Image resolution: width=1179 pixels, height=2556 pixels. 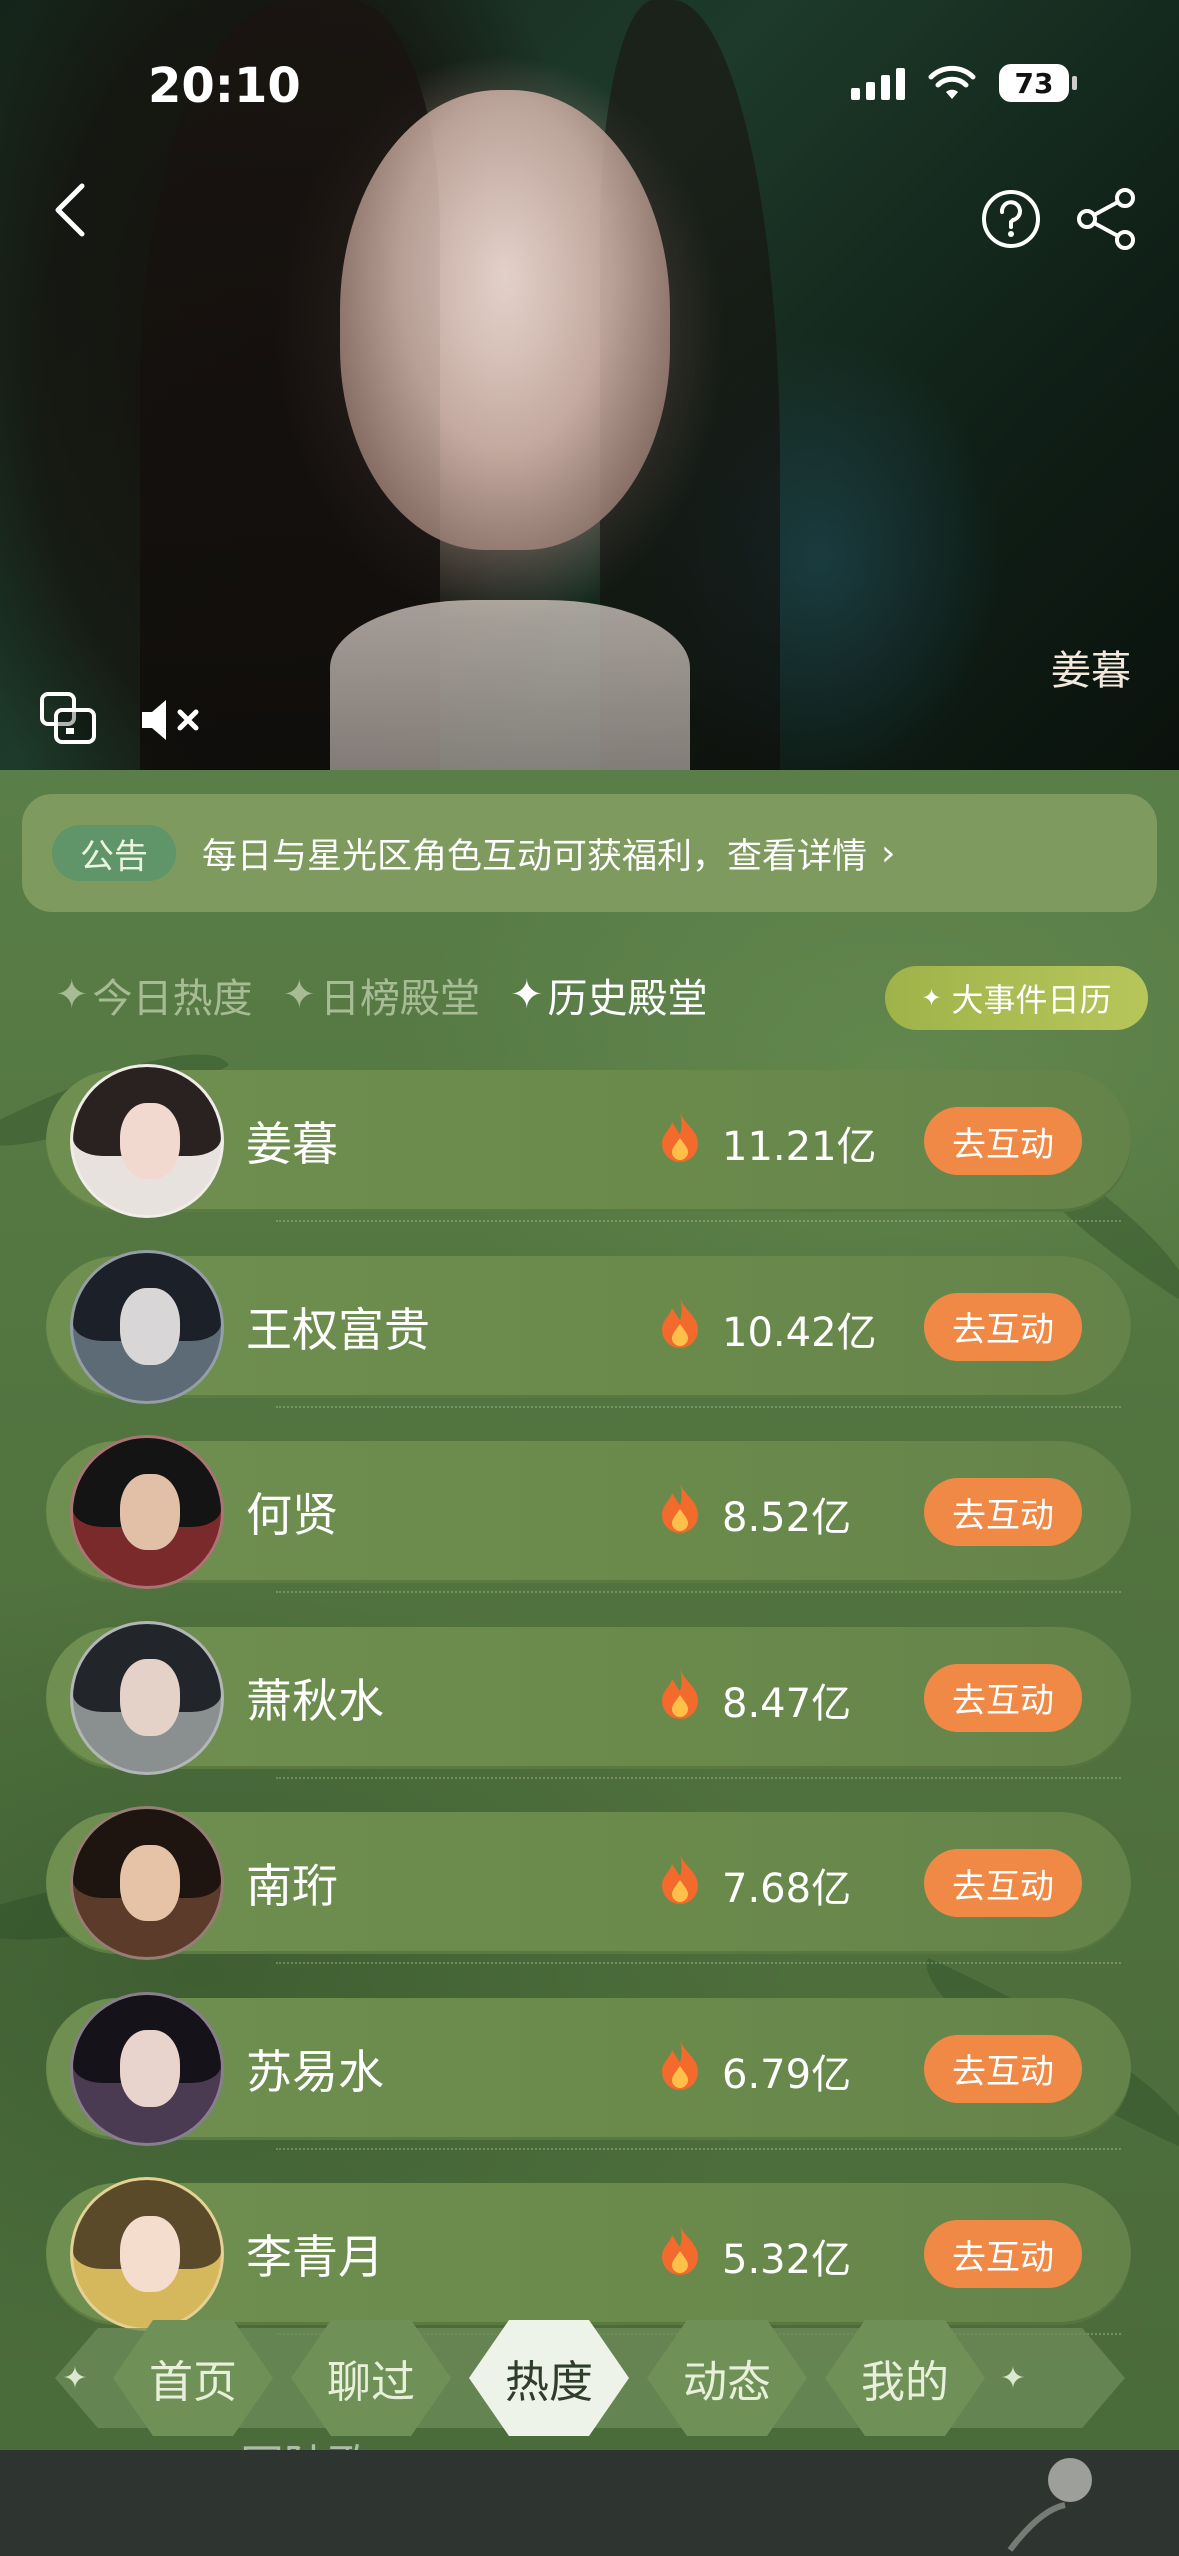 What do you see at coordinates (588, 2070) in the screenshot?
I see `ranking-row: 苏易水 6.79亿 去互动` at bounding box center [588, 2070].